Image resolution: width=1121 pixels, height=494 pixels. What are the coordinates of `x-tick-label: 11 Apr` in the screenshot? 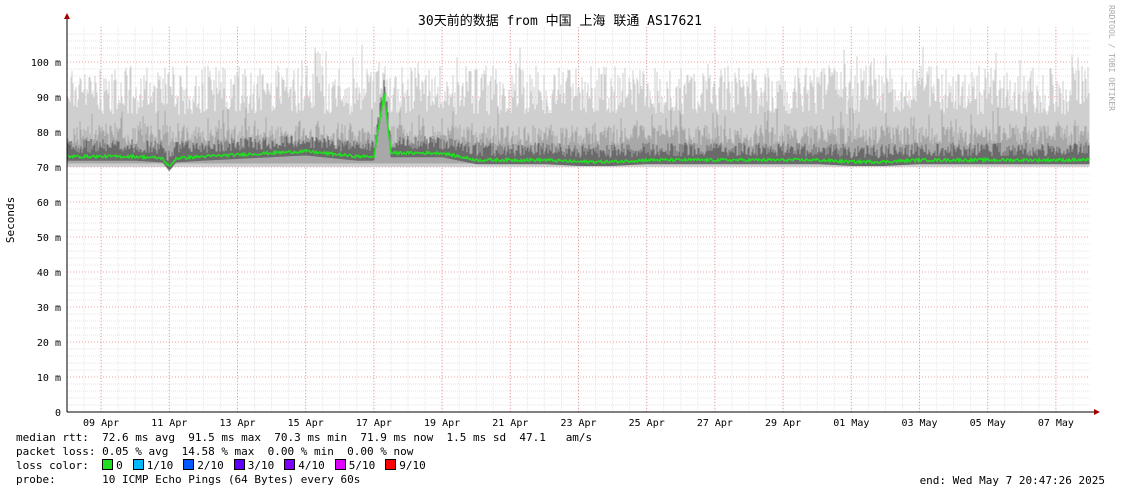 It's located at (169, 423).